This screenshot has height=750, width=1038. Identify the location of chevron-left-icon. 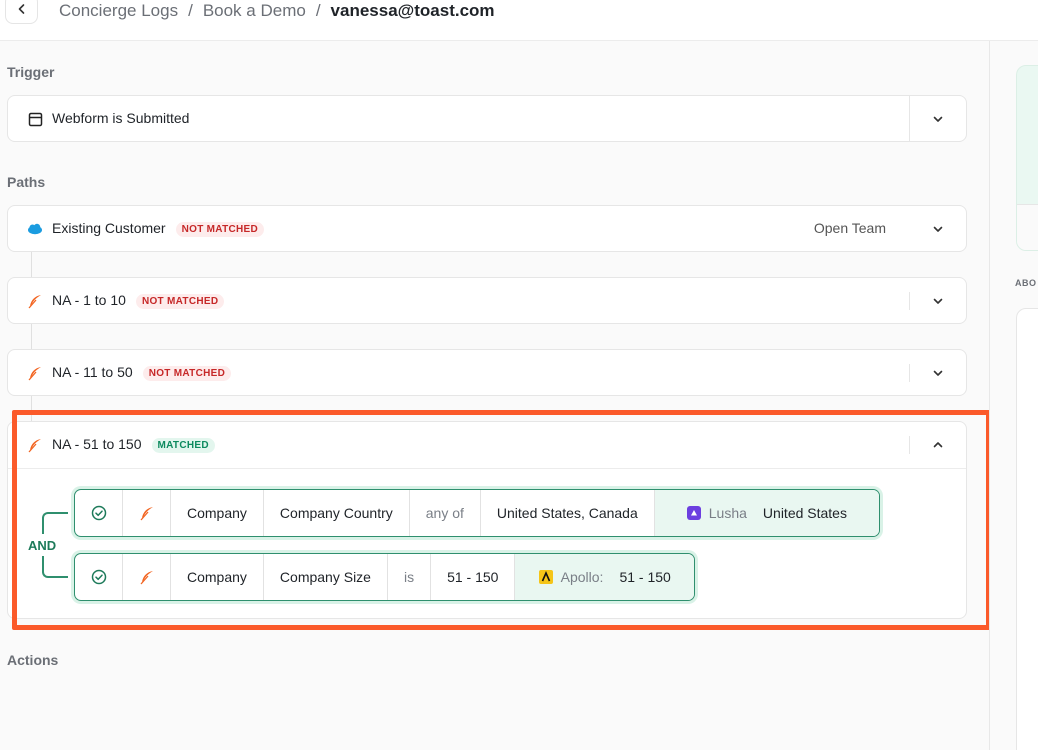
(21, 9).